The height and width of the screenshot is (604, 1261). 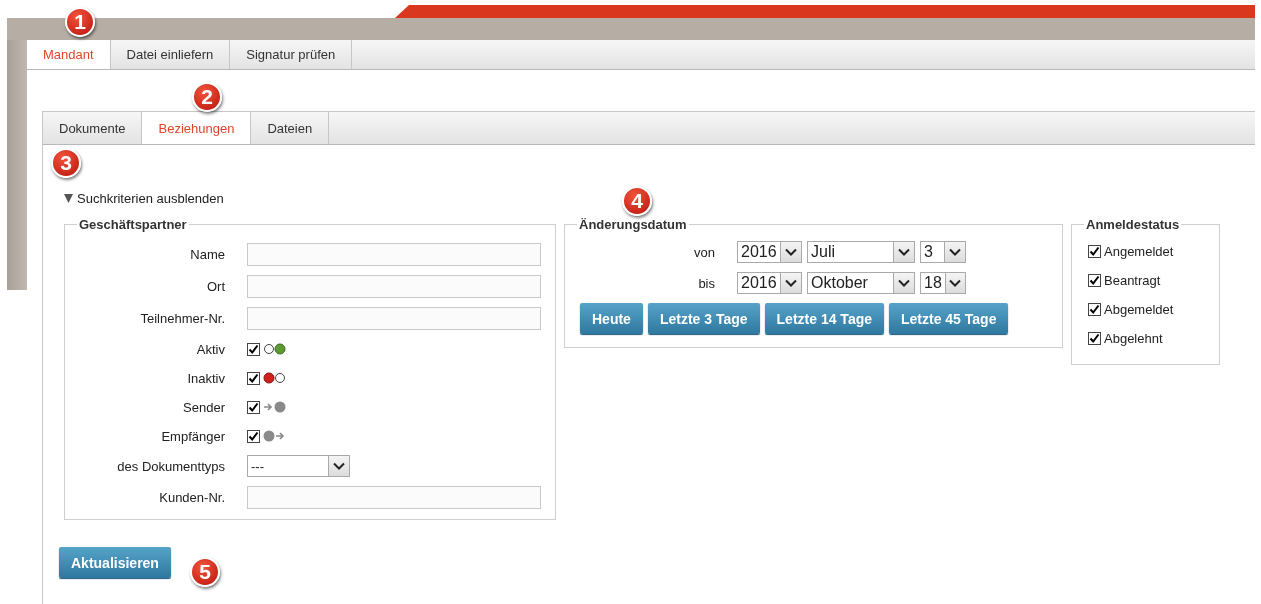 What do you see at coordinates (80, 22) in the screenshot?
I see `callout-badge: 1` at bounding box center [80, 22].